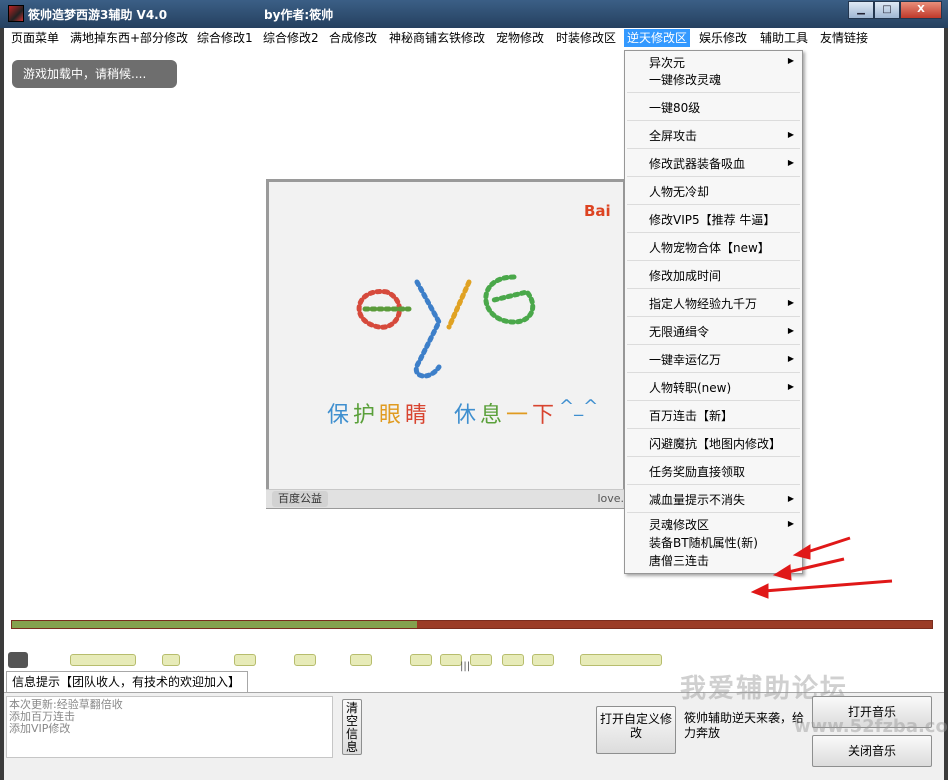 This screenshot has height=780, width=948. Describe the element at coordinates (723, 38) in the screenshot. I see `menu-fun: 娱乐修改` at that location.